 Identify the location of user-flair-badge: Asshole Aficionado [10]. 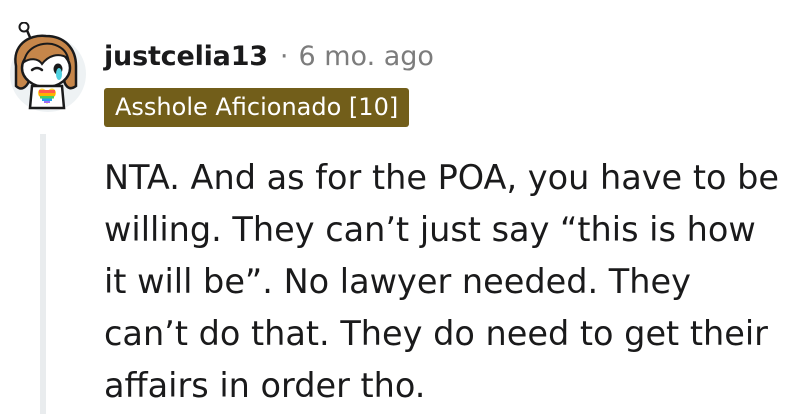
(257, 107).